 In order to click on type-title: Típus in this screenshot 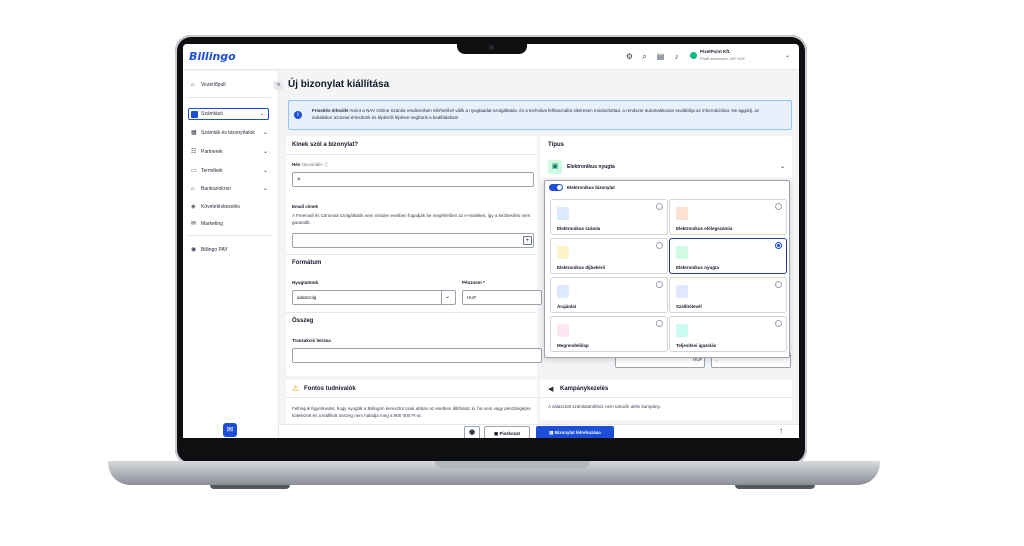, I will do `click(556, 145)`.